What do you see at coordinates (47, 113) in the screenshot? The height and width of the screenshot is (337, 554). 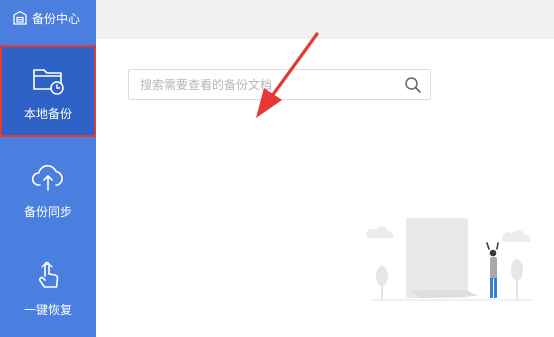 I see `sidebar-item-label: 本地备份` at bounding box center [47, 113].